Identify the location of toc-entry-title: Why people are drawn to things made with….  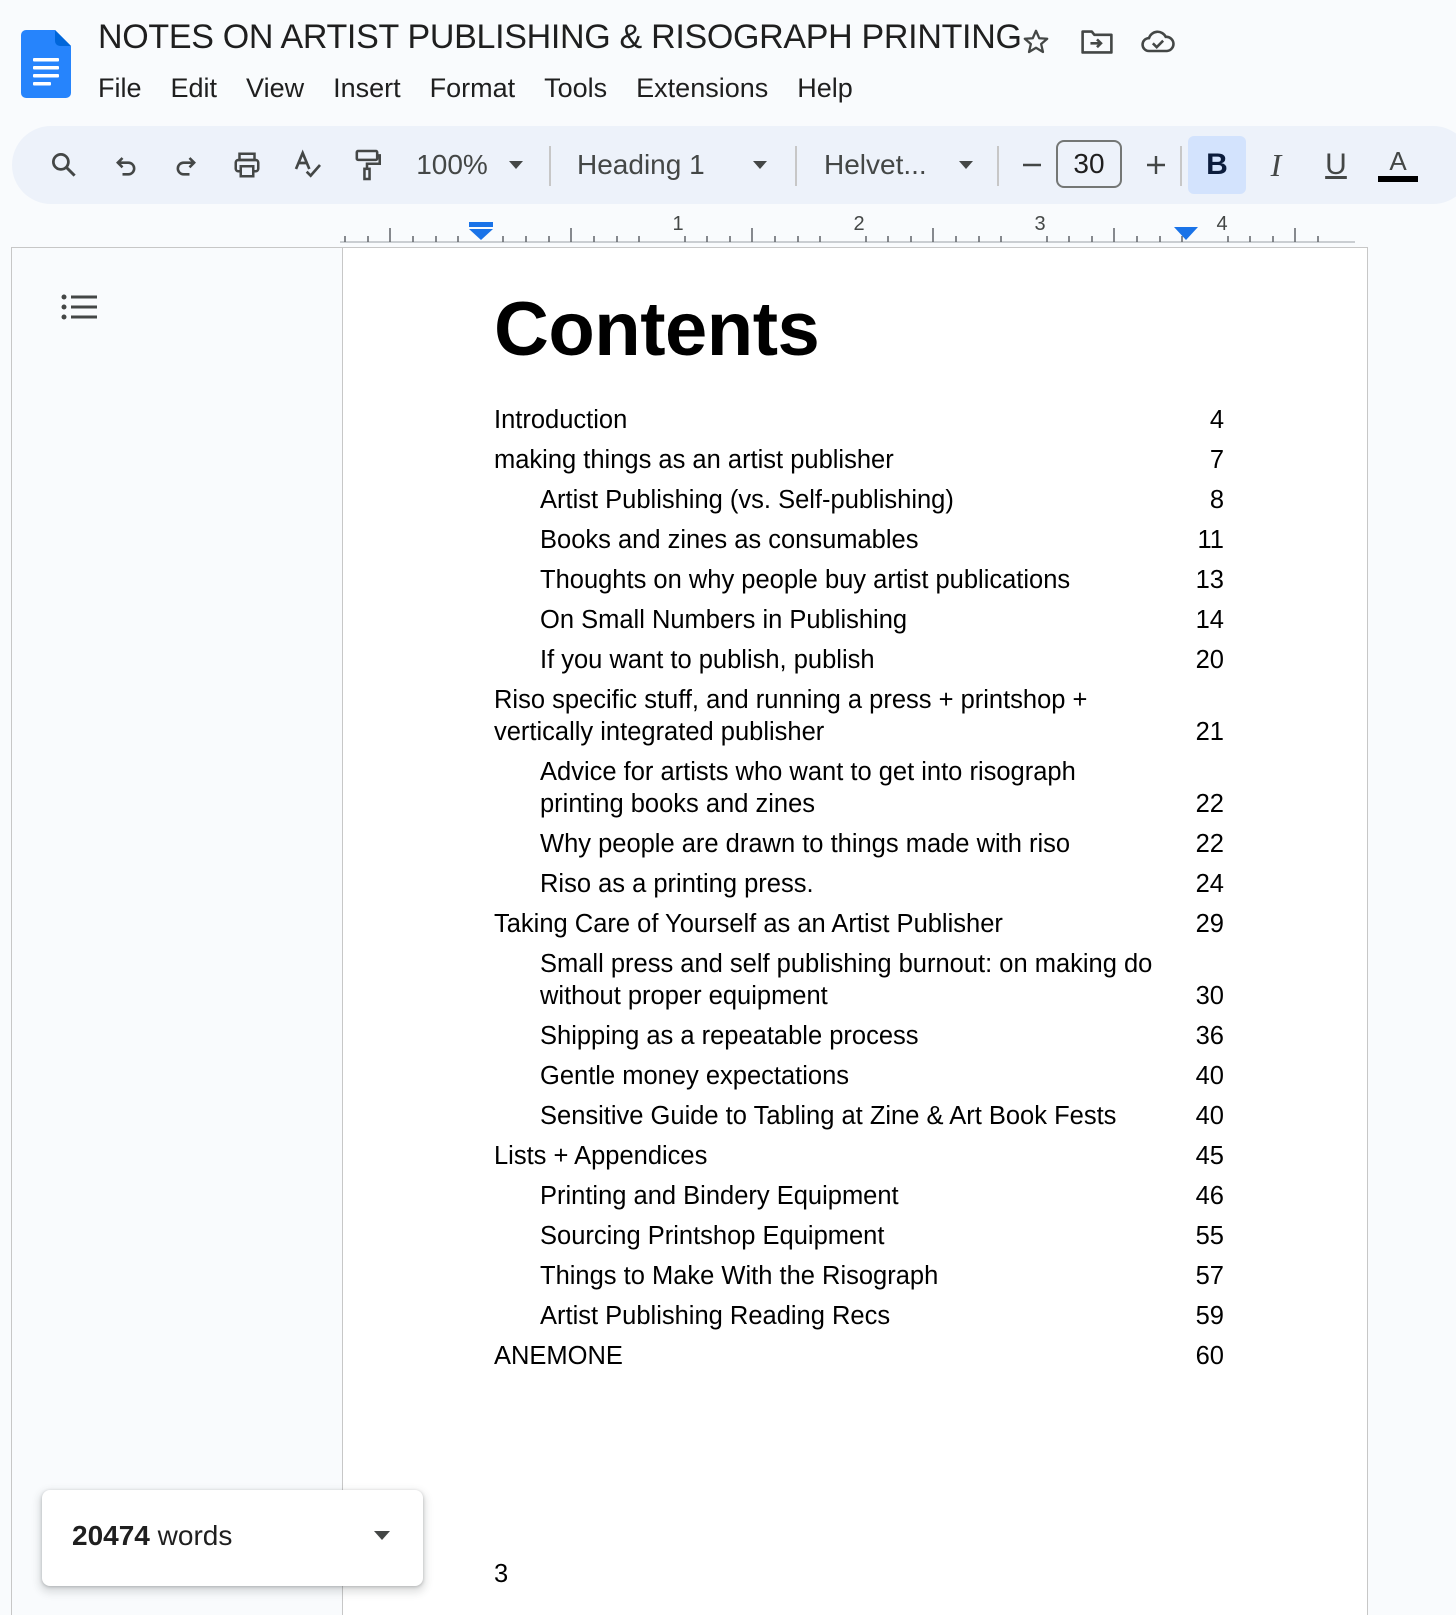
(859, 844).